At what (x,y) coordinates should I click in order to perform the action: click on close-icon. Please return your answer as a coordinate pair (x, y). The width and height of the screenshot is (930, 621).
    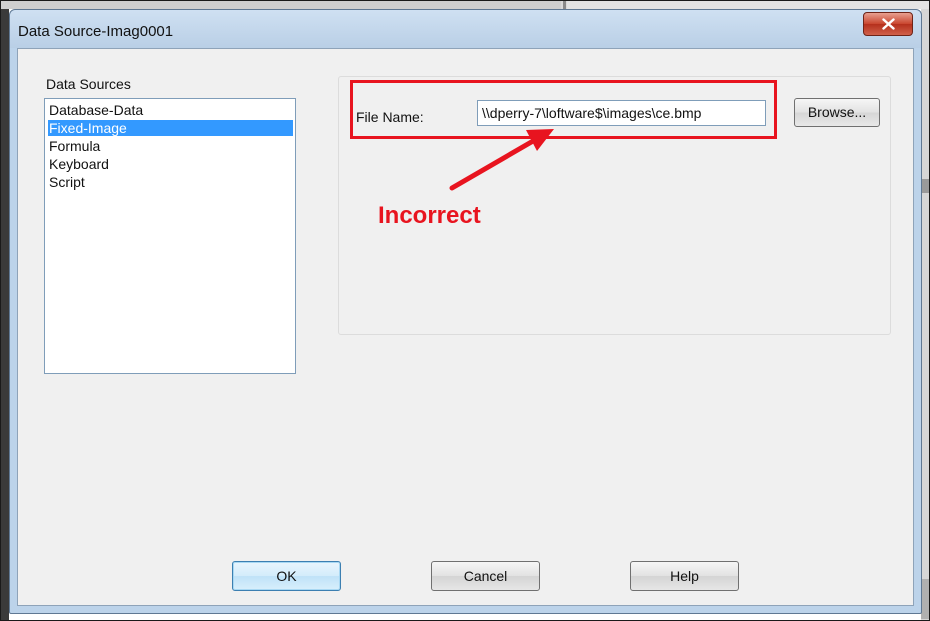
    Looking at the image, I should click on (888, 24).